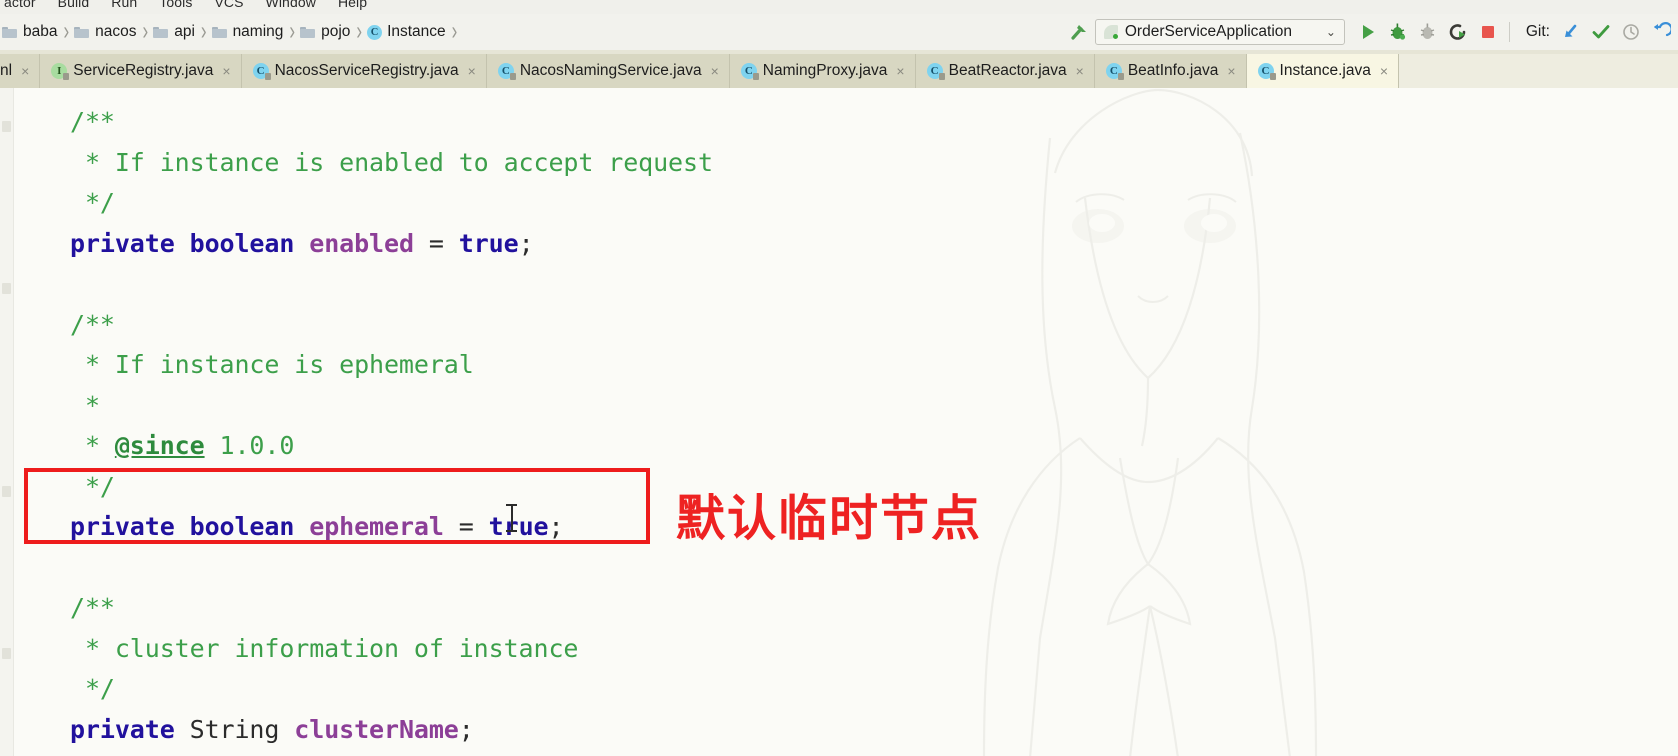  What do you see at coordinates (1368, 32) in the screenshot?
I see `run-icon` at bounding box center [1368, 32].